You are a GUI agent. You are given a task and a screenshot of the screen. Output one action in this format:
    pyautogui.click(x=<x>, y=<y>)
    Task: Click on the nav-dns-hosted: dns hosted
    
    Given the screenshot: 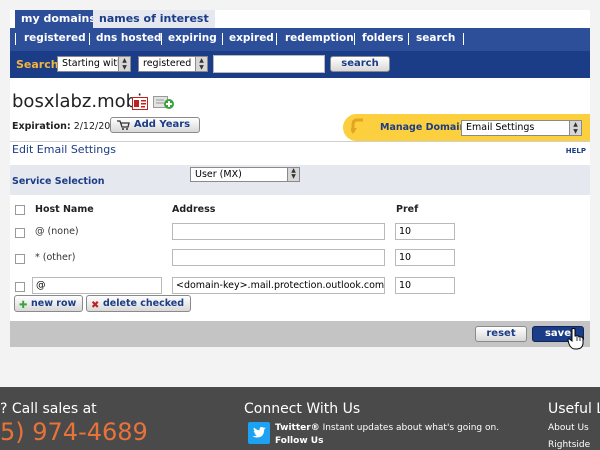 What is the action you would take?
    pyautogui.click(x=129, y=38)
    